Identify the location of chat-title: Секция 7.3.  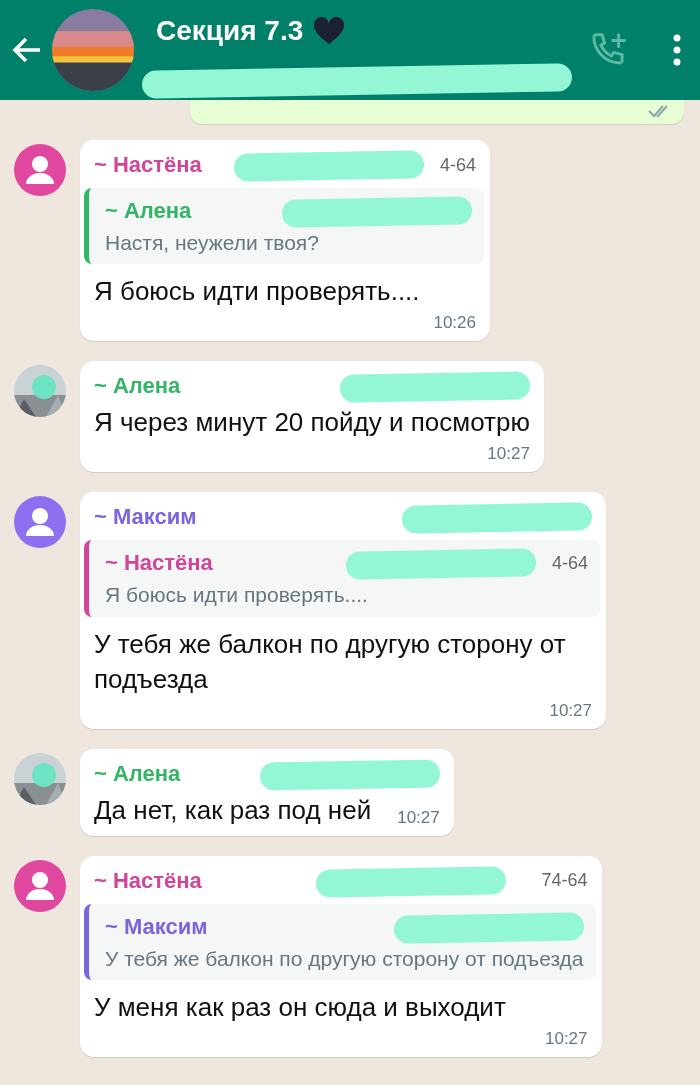
(230, 31).